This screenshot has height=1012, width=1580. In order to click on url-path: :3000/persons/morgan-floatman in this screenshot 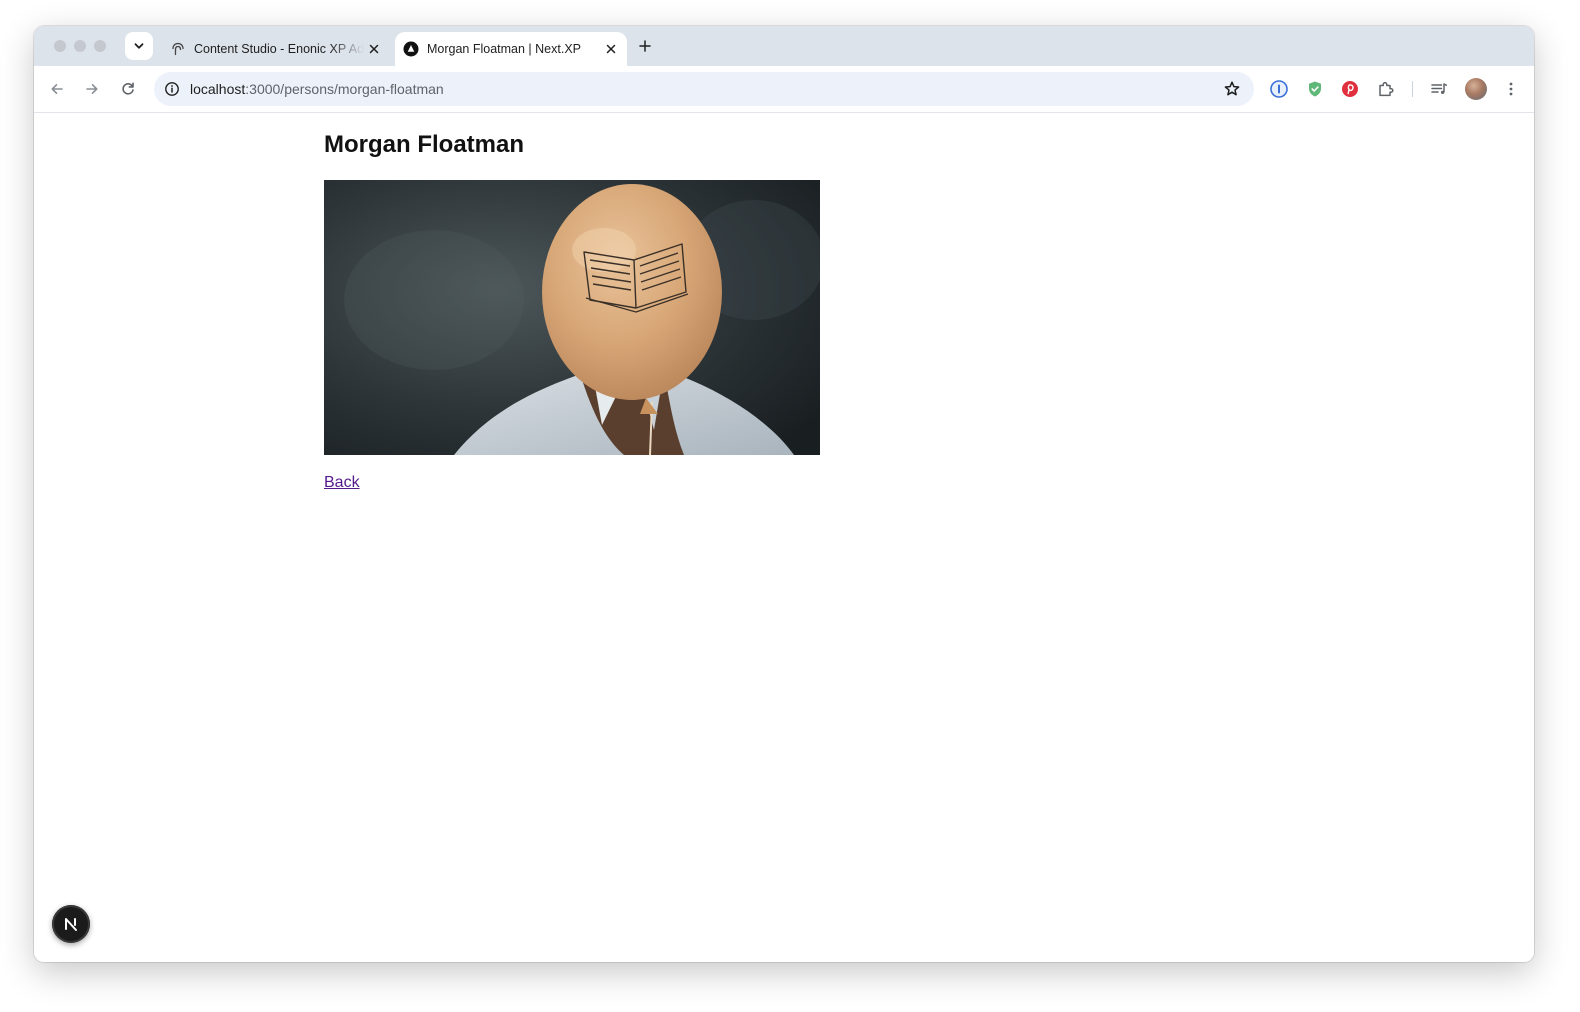, I will do `click(344, 89)`.